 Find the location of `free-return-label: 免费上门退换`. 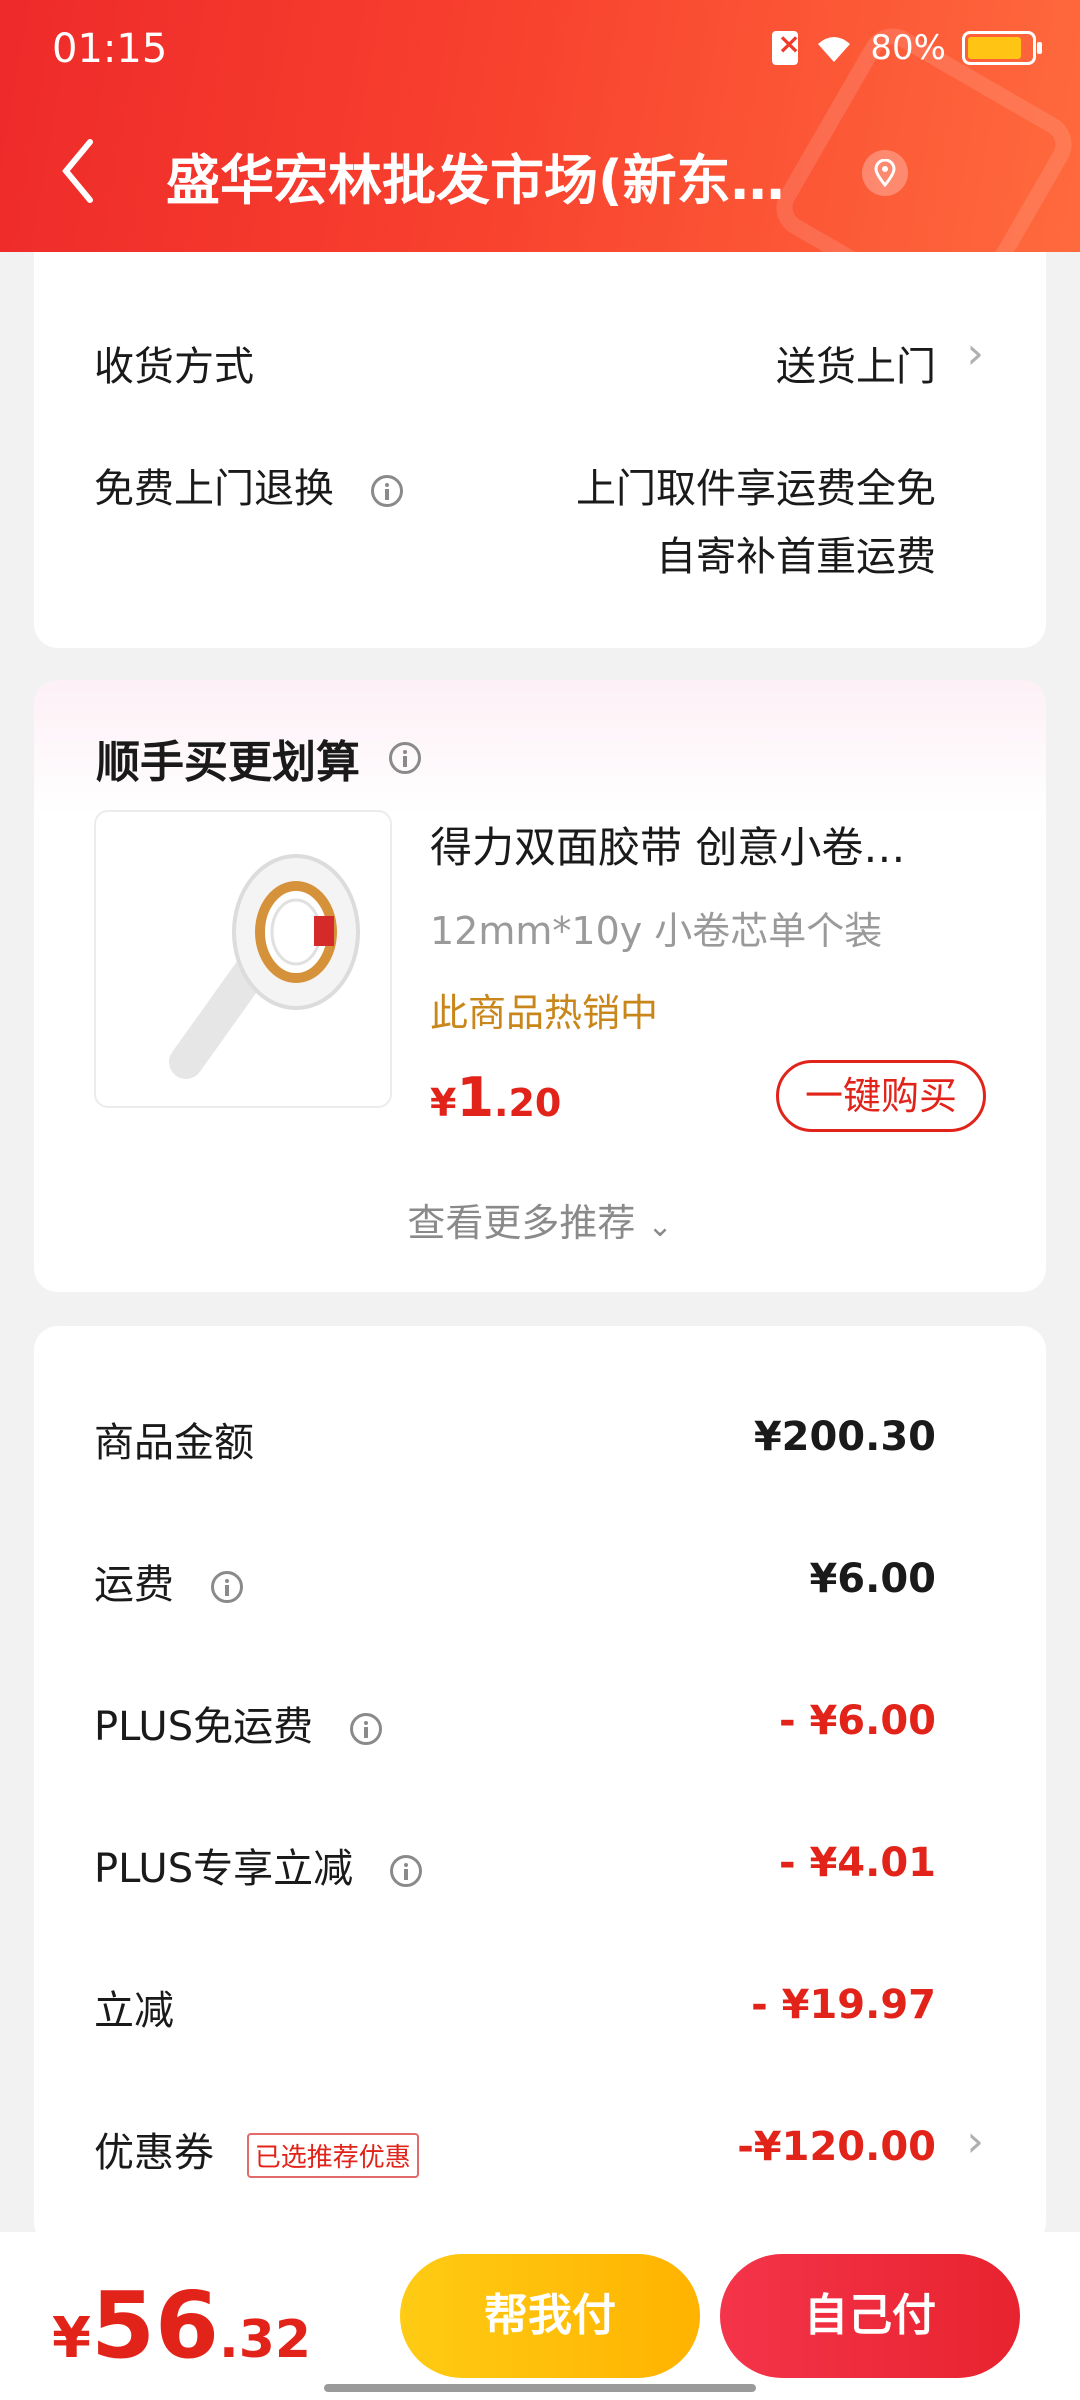

free-return-label: 免费上门退换 is located at coordinates (248, 485).